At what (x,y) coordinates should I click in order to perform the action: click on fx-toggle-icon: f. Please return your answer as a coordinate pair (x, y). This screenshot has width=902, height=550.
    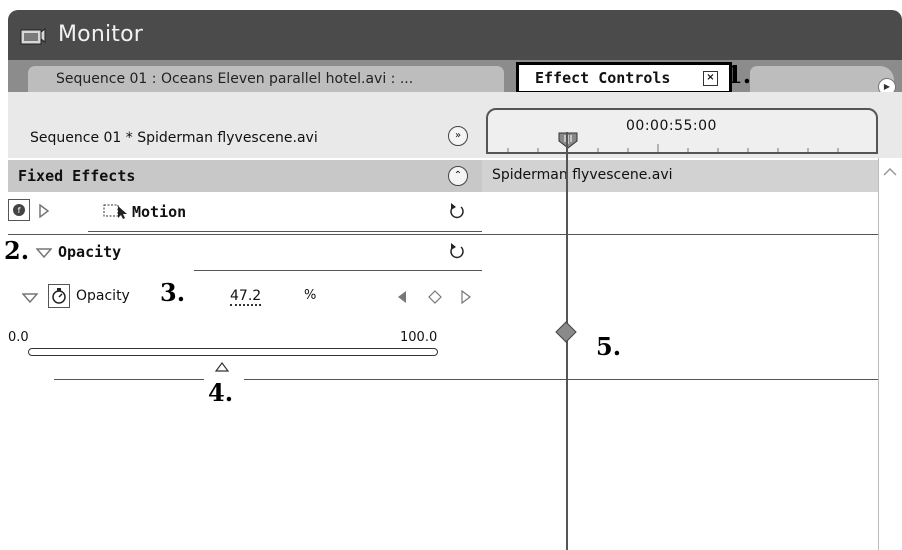
    Looking at the image, I should click on (19, 210).